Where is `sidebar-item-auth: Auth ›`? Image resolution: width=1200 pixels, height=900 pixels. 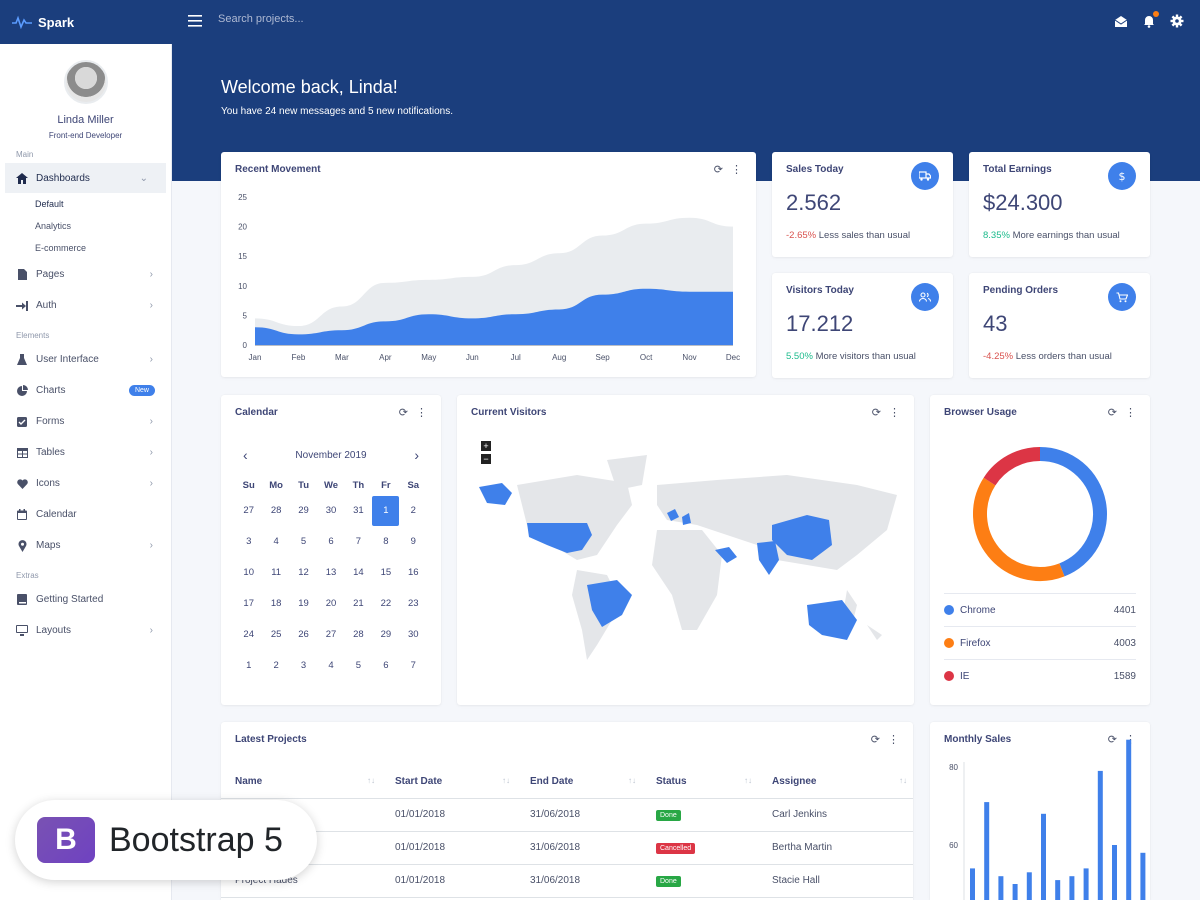
sidebar-item-auth: Auth › is located at coordinates (85, 305).